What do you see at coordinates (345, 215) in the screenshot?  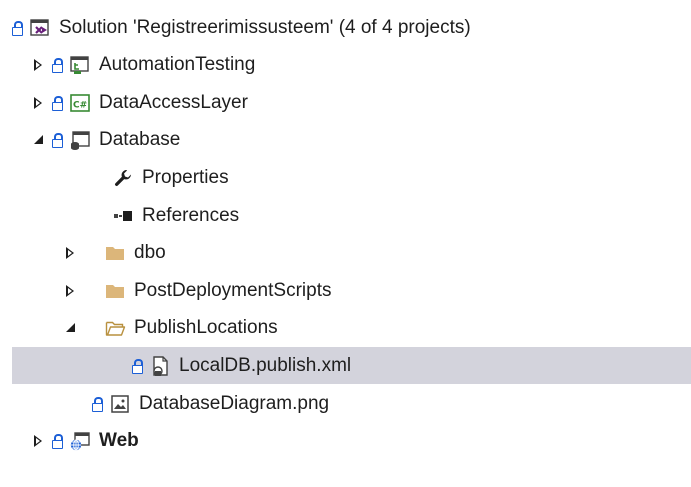 I see `tree-item-references: References` at bounding box center [345, 215].